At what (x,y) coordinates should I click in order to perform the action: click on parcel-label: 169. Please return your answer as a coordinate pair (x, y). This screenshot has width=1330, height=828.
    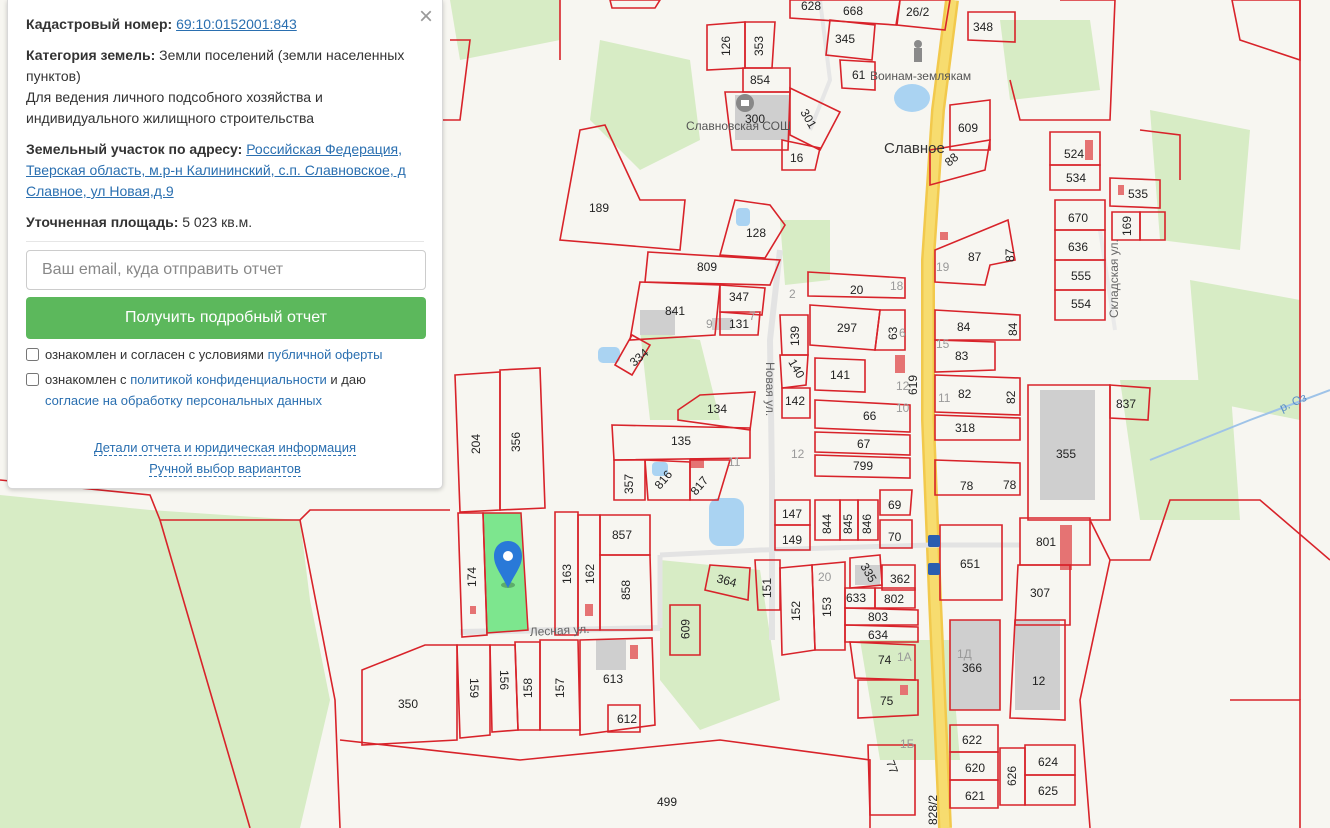
    Looking at the image, I should click on (1127, 226).